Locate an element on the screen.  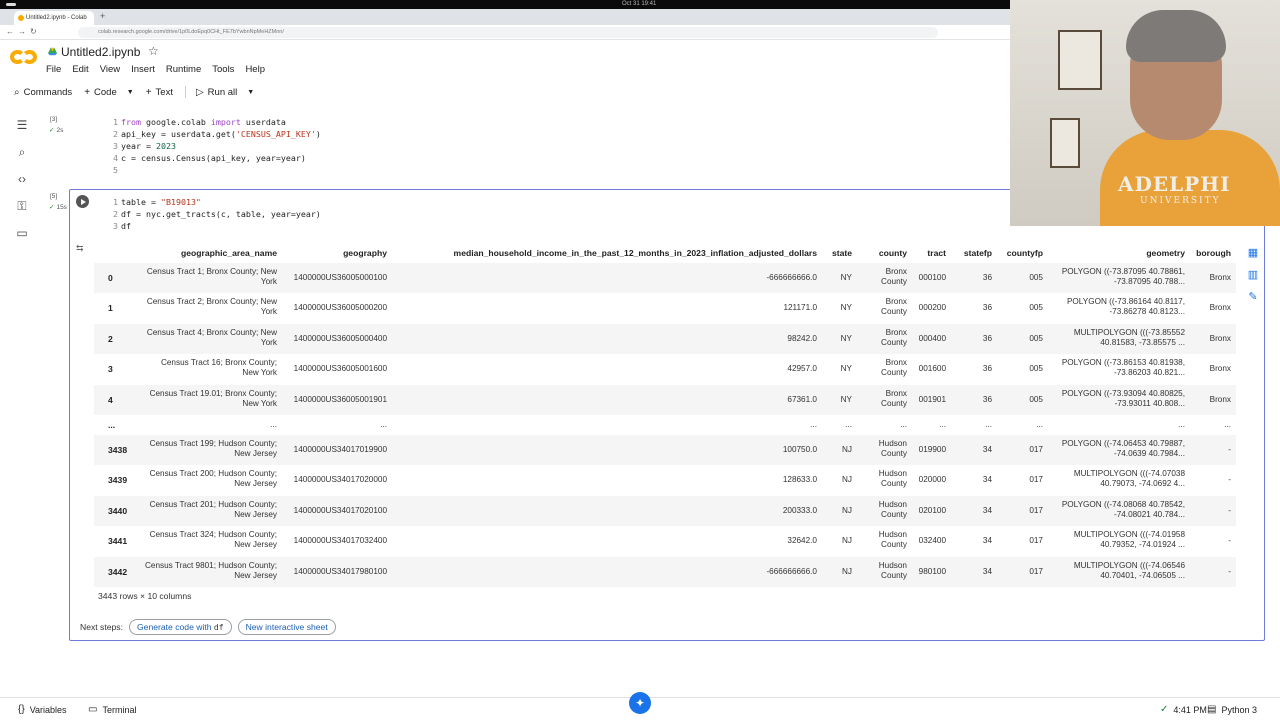
row-index: 3439 is located at coordinates (118, 480).